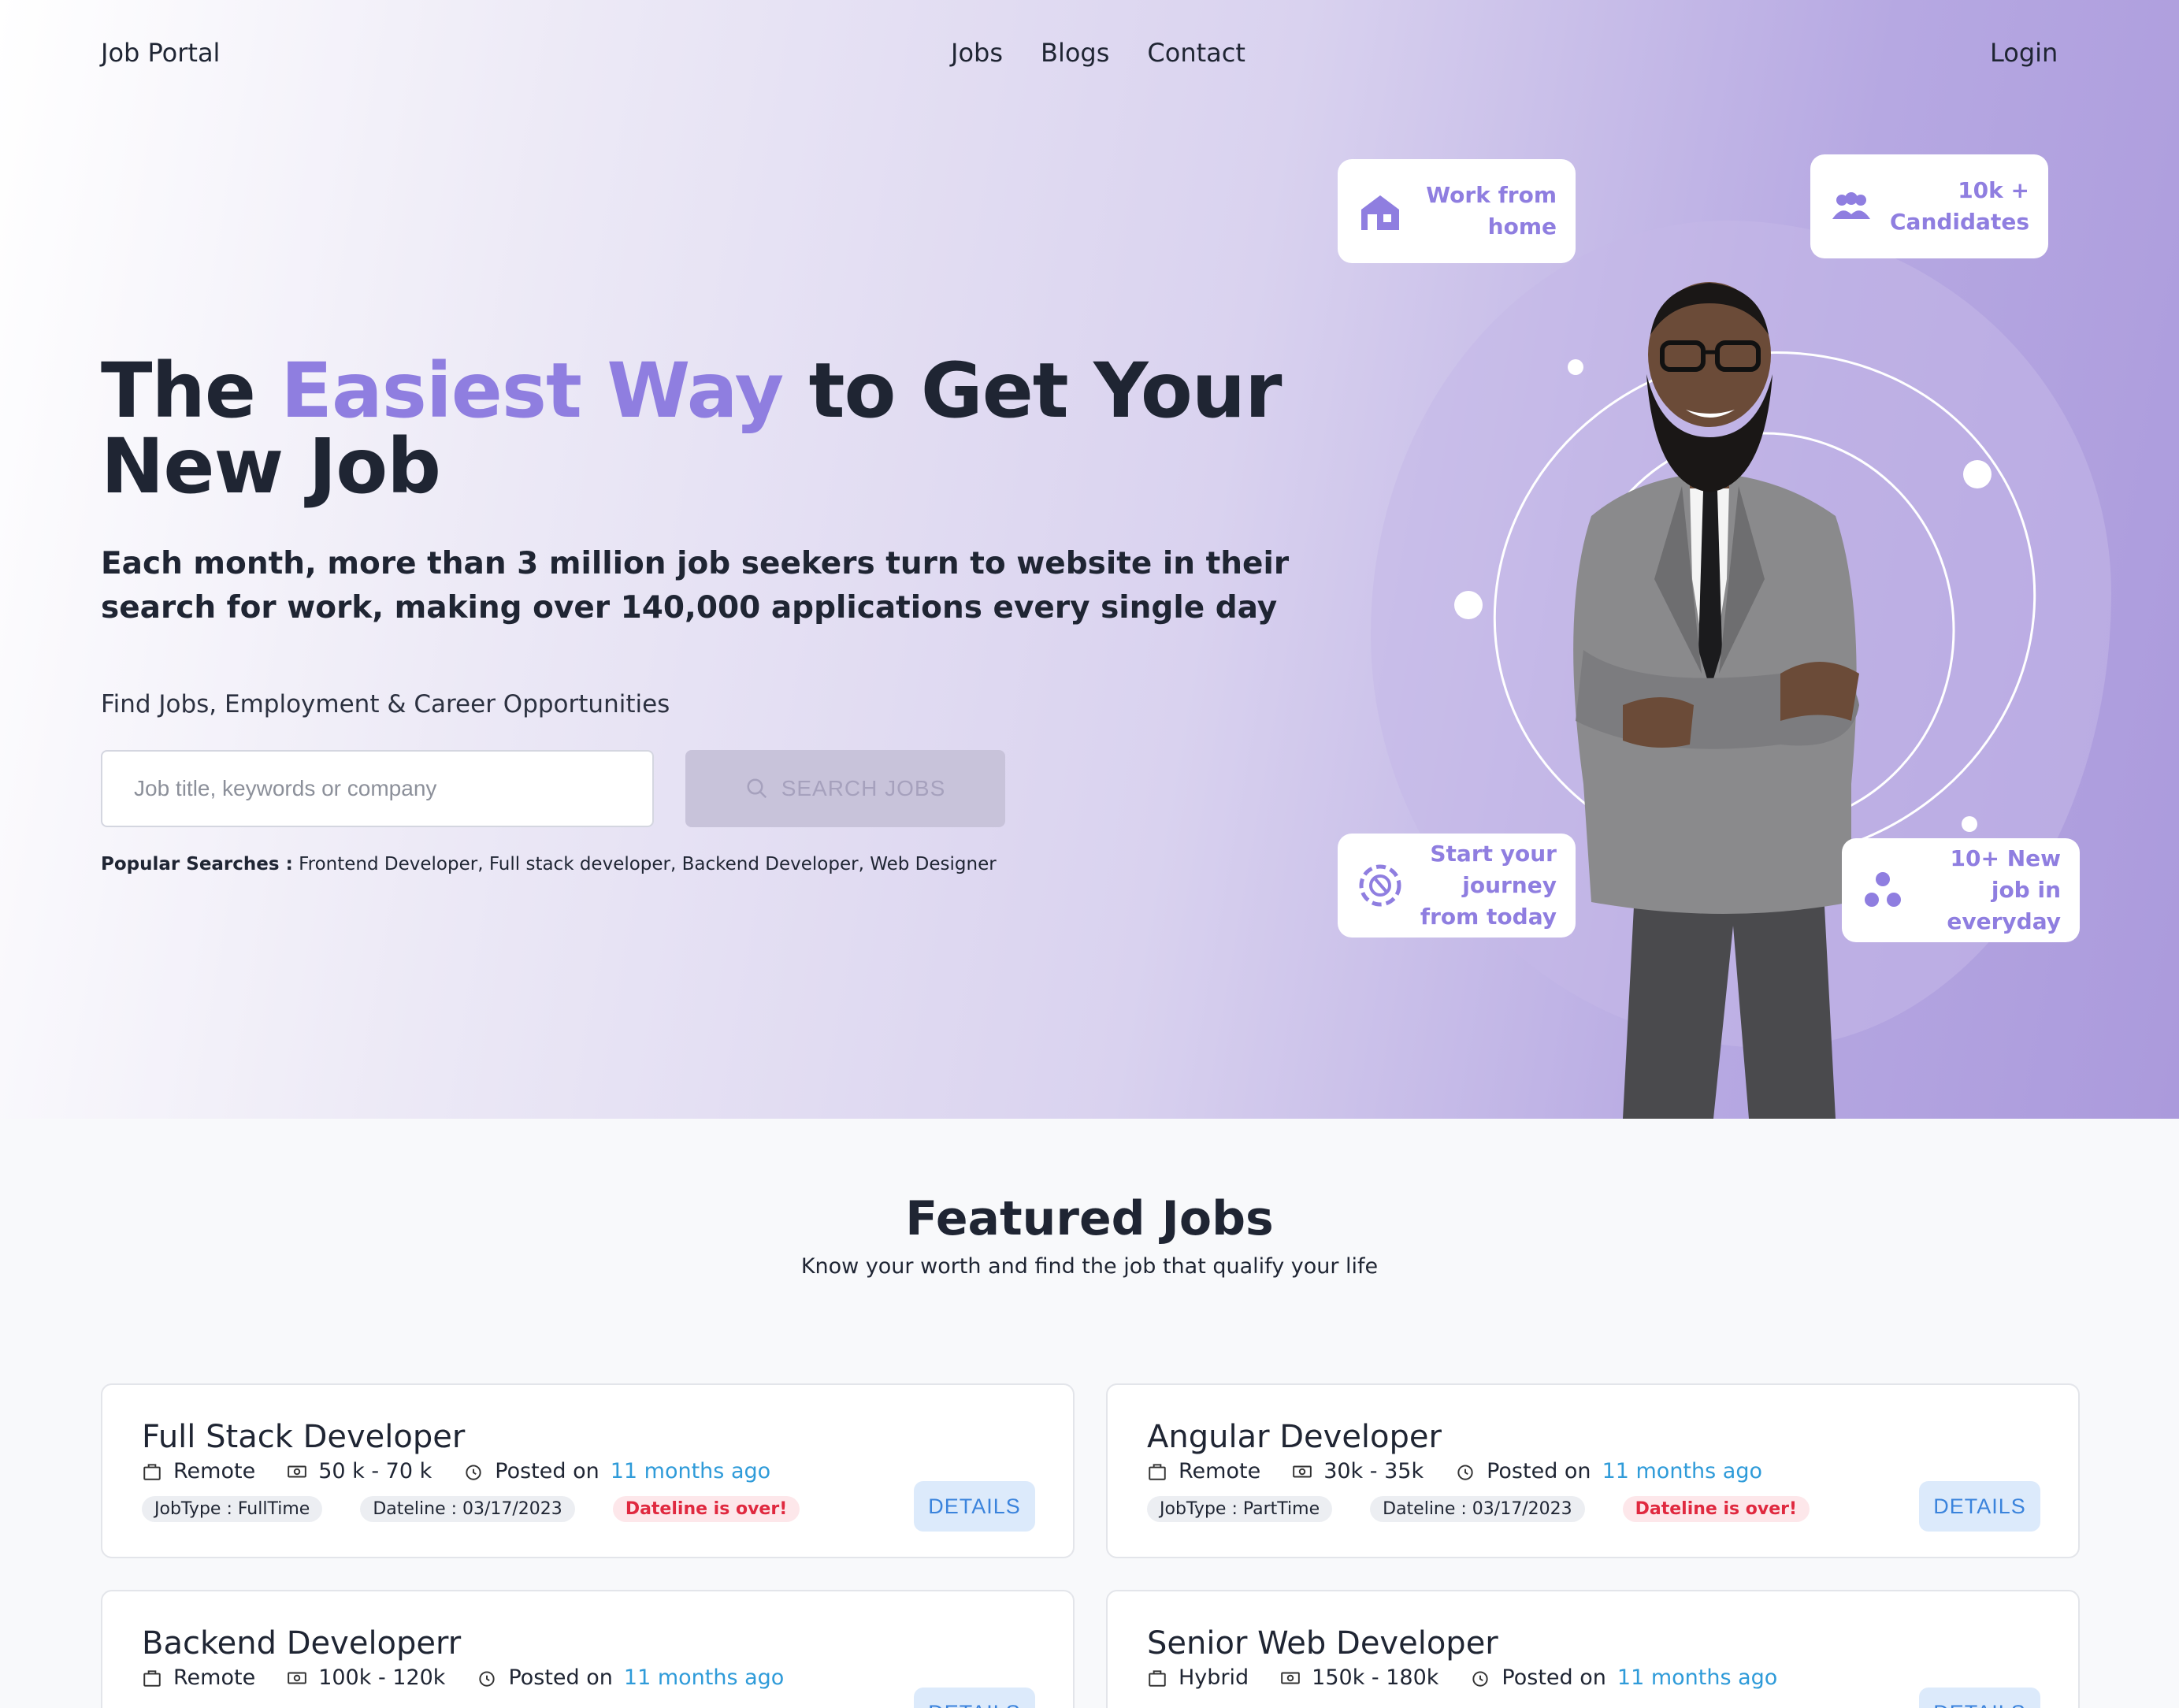 Image resolution: width=2179 pixels, height=1708 pixels. I want to click on search-jobs-button: SEARCH JOBS, so click(845, 788).